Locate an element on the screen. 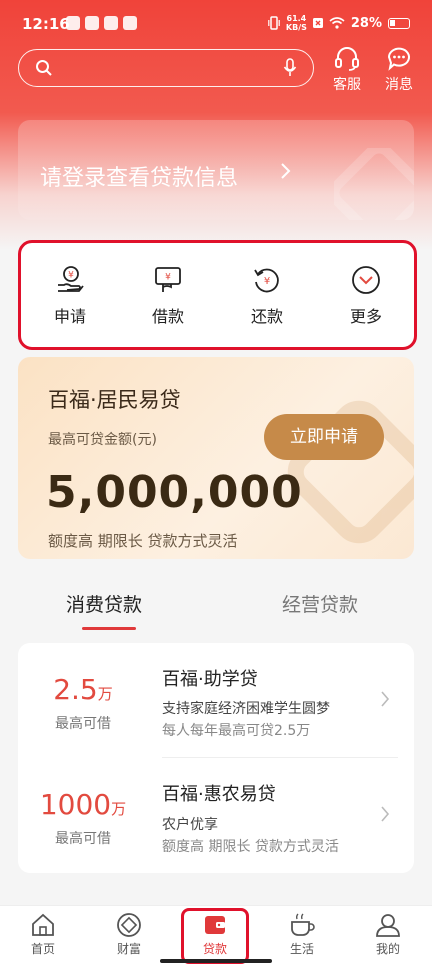 Image resolution: width=432 pixels, height=964 pixels. promo-subtitle: 最高可贷金额(元) is located at coordinates (102, 440).